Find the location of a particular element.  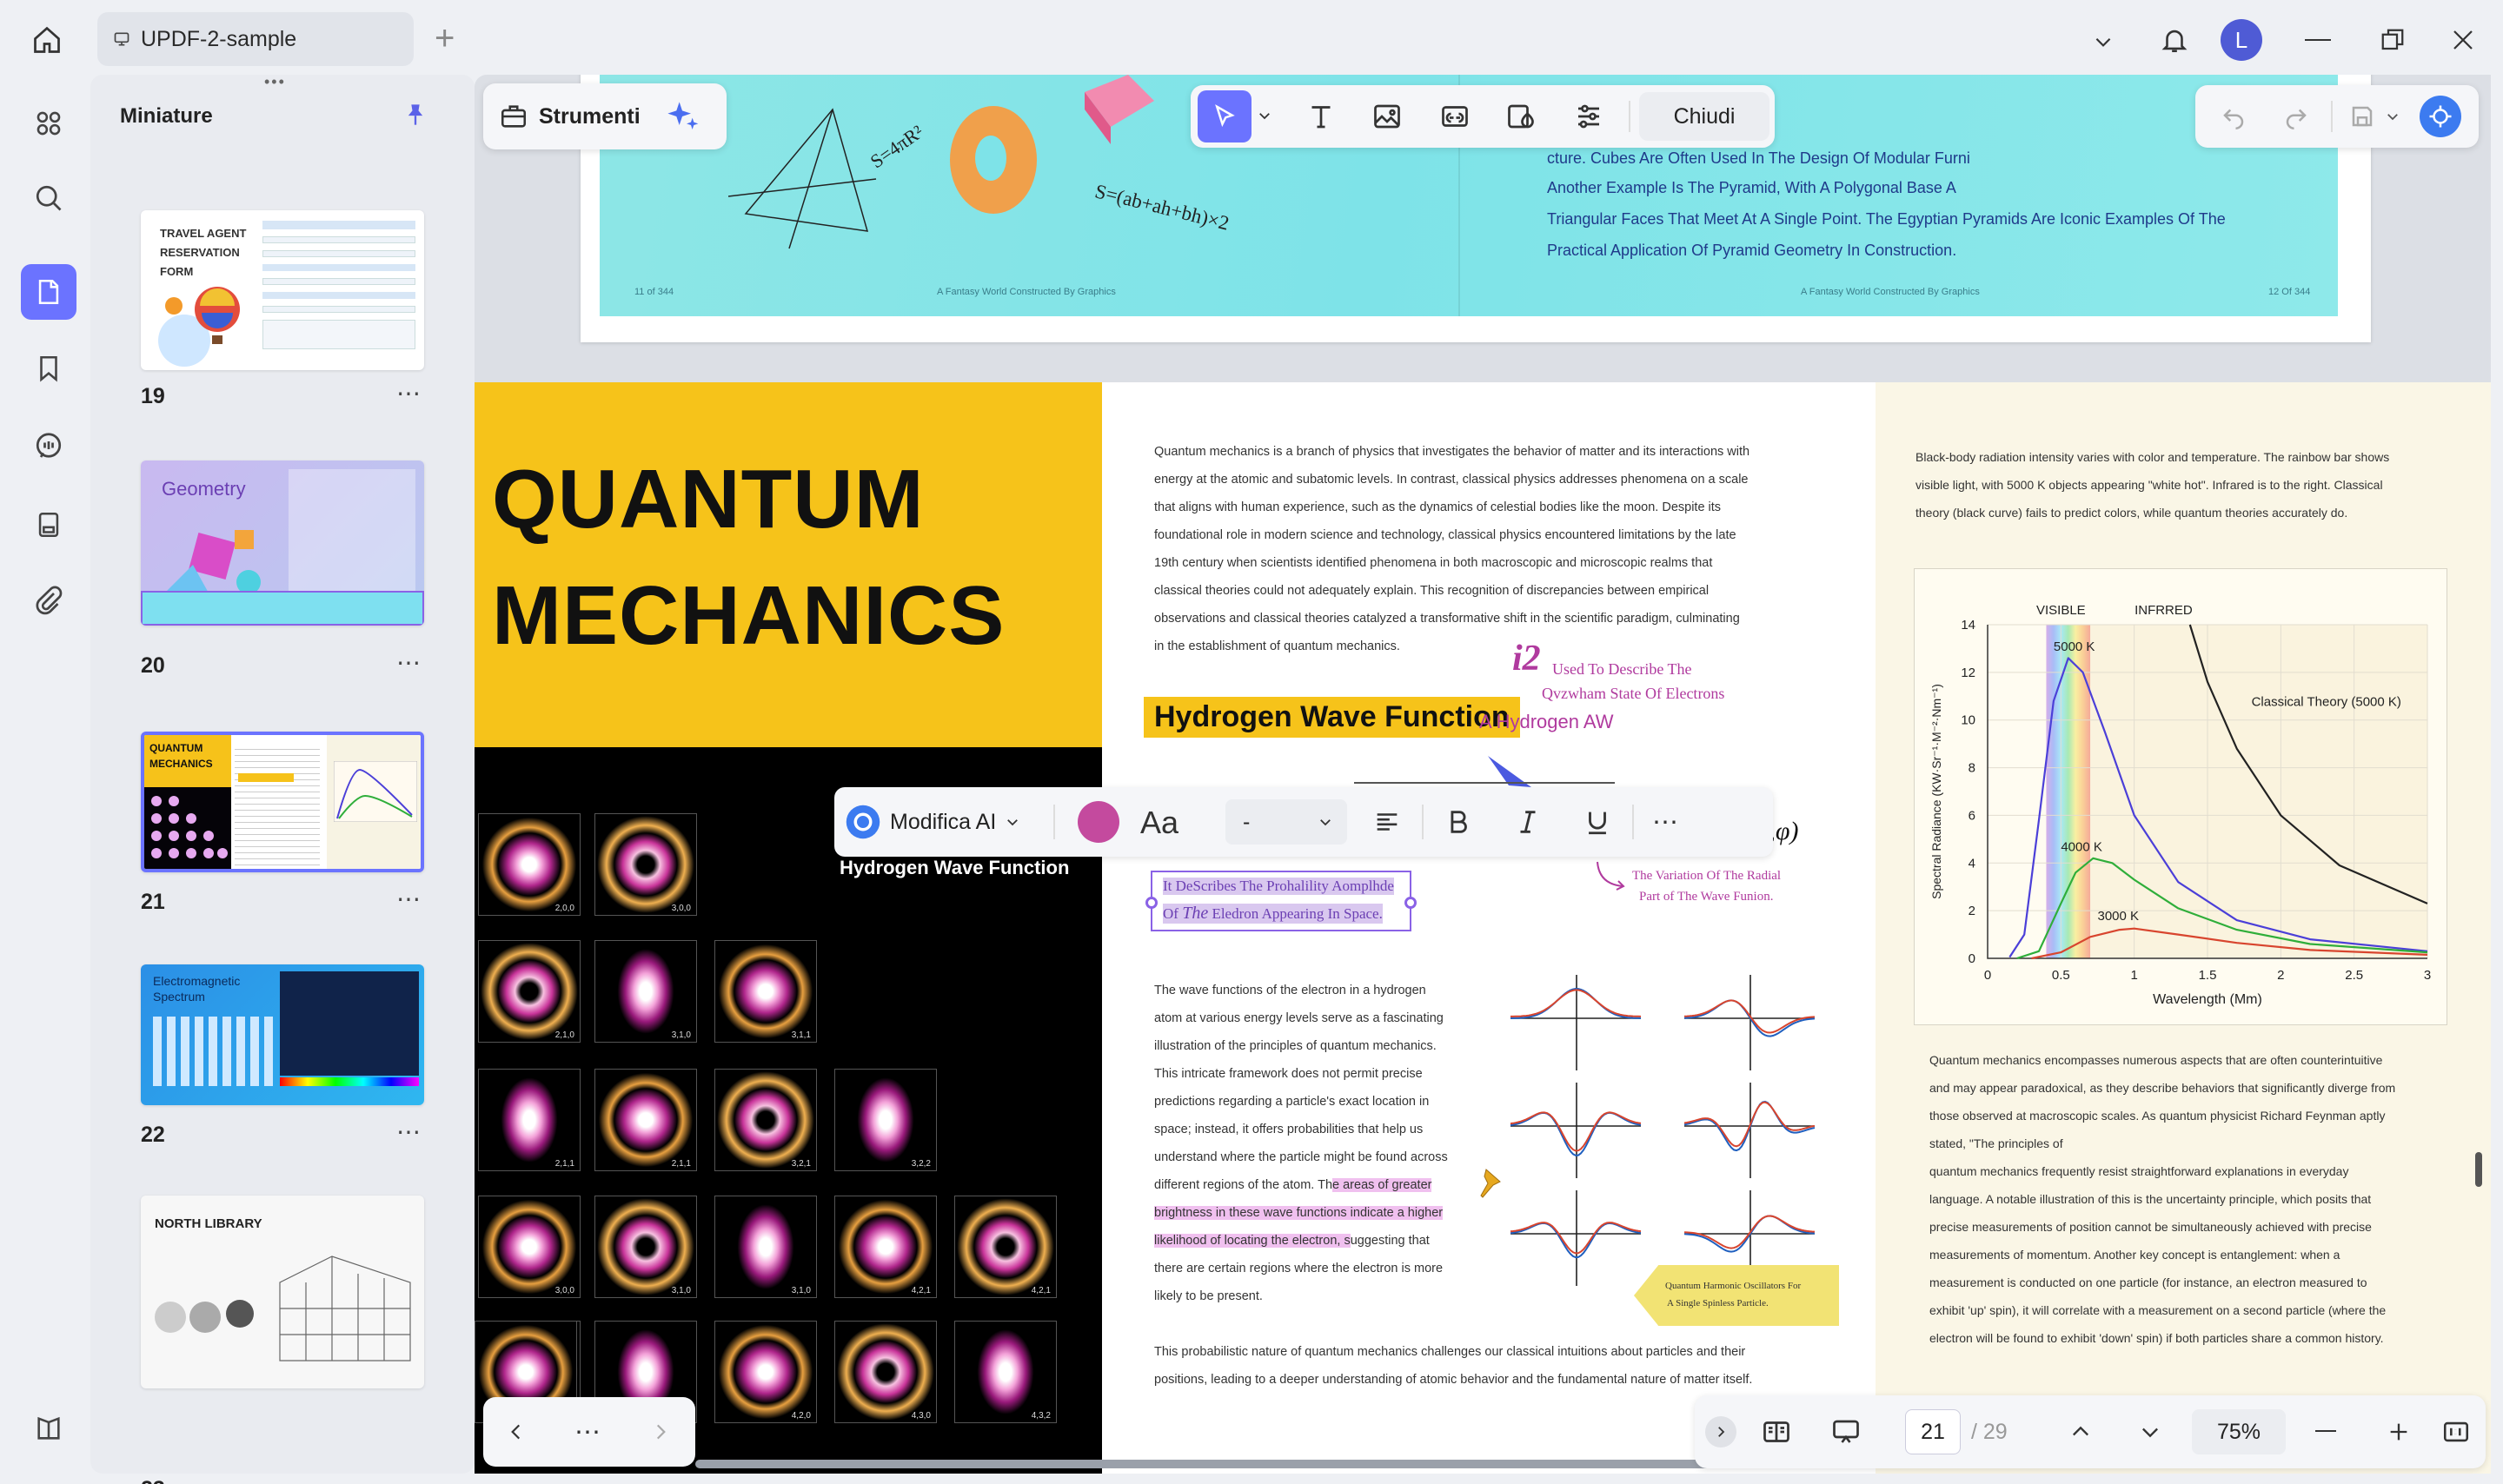

save-icon is located at coordinates (2362, 116).